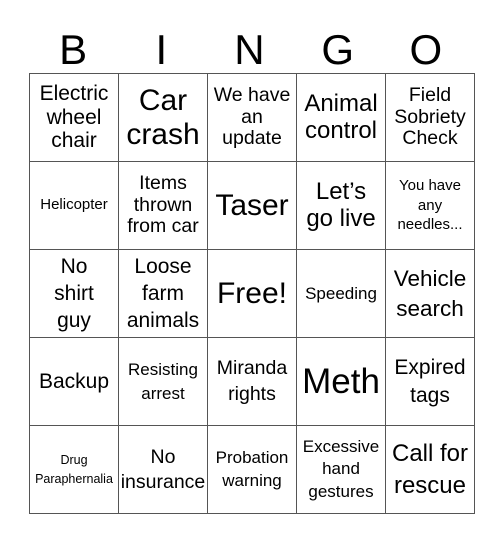 This screenshot has width=500, height=544. I want to click on bingo-cell: Free!, so click(252, 293).